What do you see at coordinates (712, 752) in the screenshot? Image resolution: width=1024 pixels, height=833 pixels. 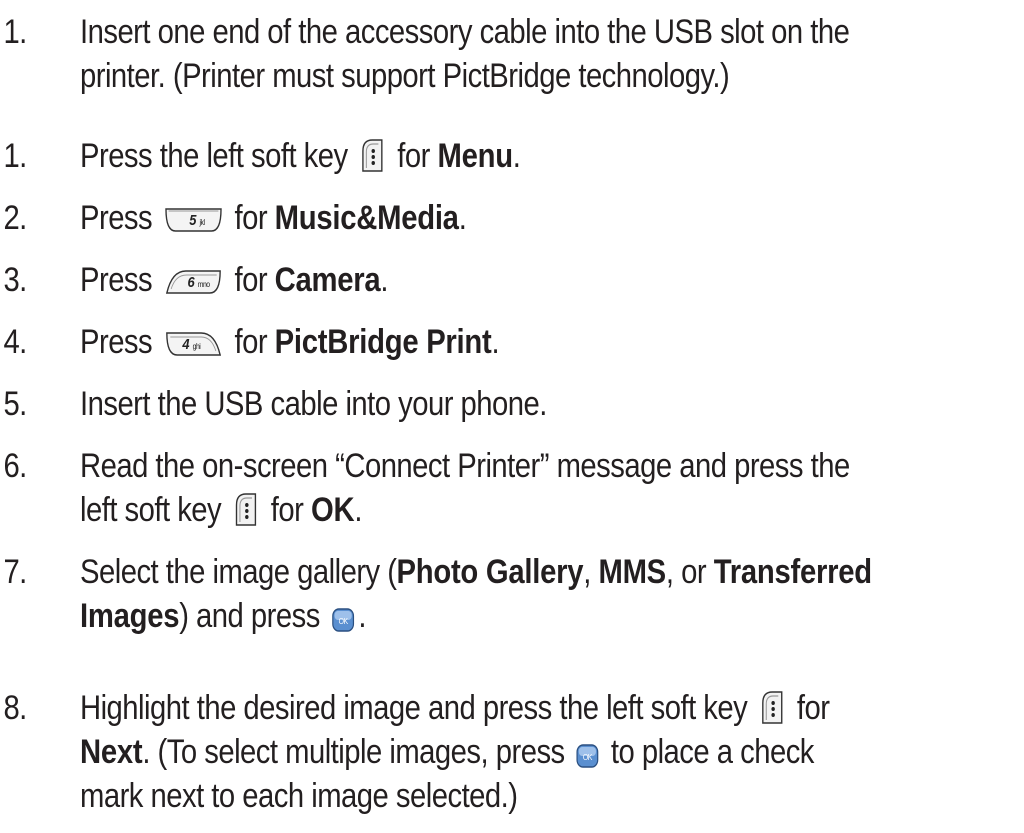 I see `step-text: to place a check` at bounding box center [712, 752].